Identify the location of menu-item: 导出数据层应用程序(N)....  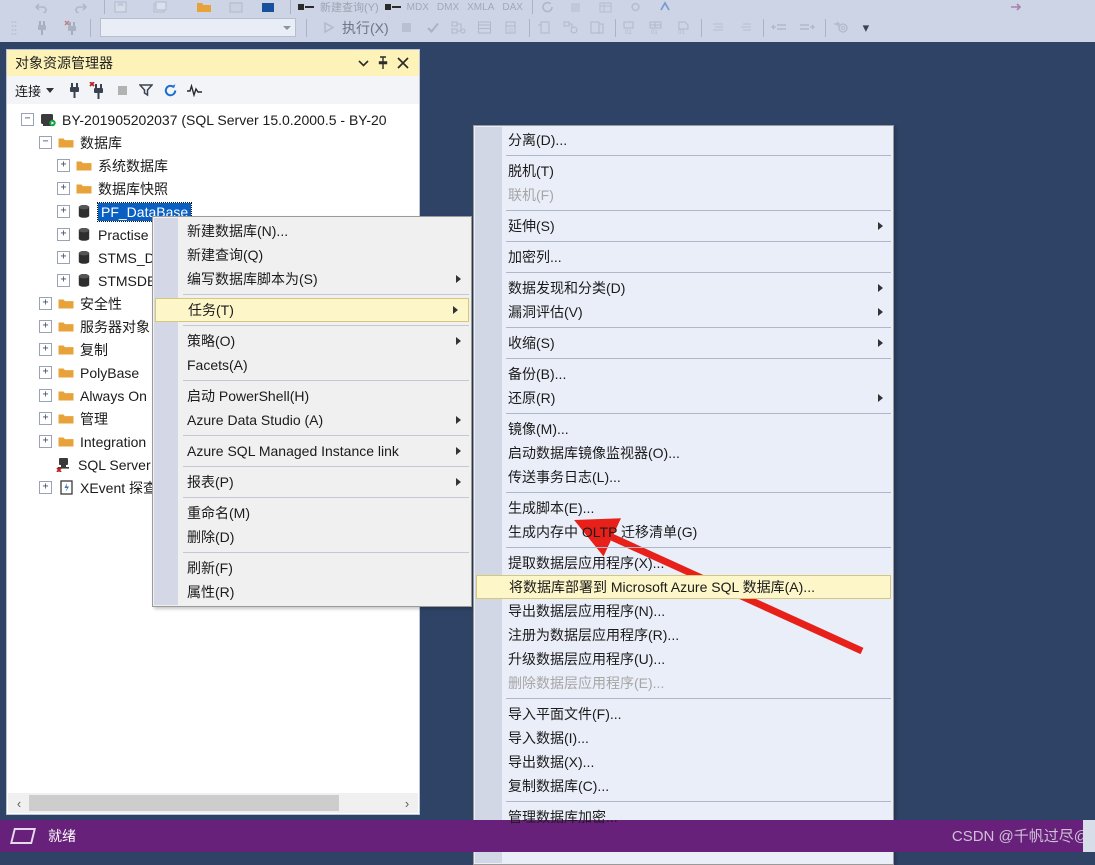
(683, 611).